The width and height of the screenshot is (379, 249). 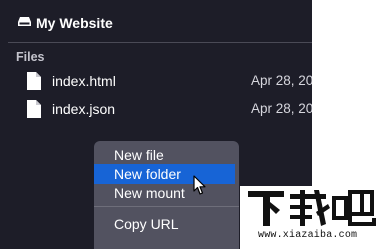 I want to click on menu-item-label: New mount, so click(x=149, y=193).